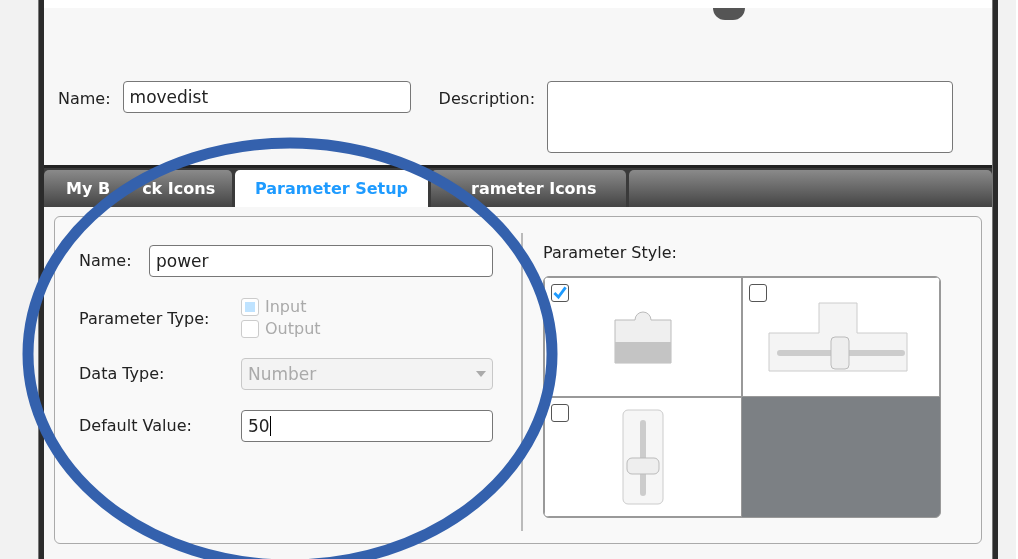  I want to click on style-option, so click(643, 337).